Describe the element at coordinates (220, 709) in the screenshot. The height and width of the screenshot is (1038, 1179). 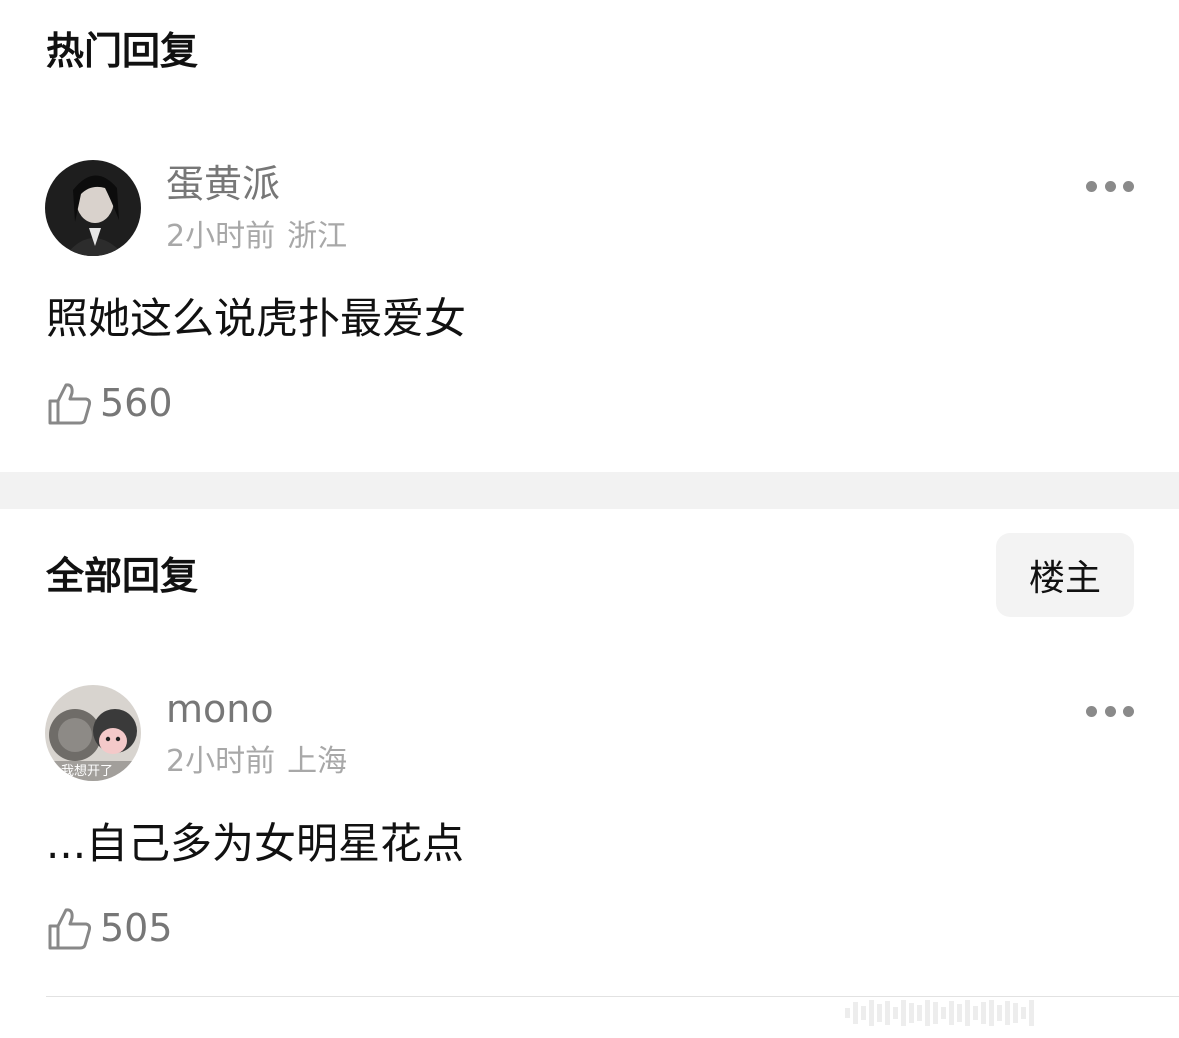
I see `username: mono` at that location.